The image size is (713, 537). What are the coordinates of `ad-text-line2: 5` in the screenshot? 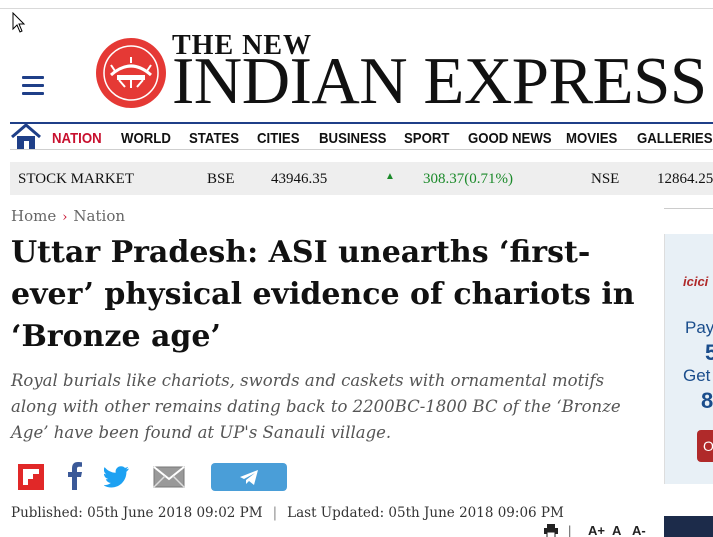 It's located at (709, 353).